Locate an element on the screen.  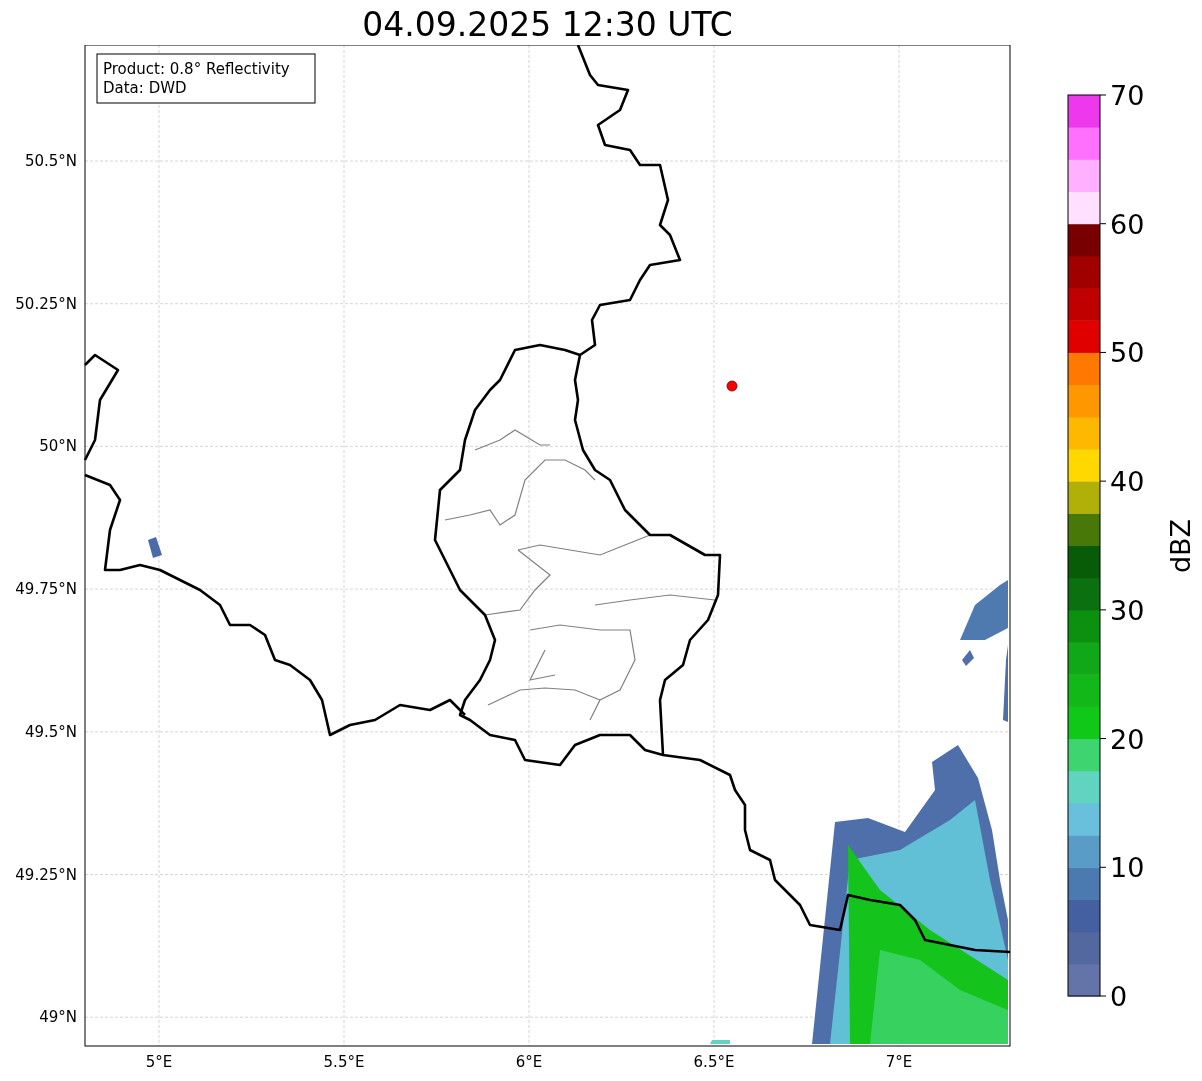
colorbar-tick-label: 50 is located at coordinates (1127, 353).